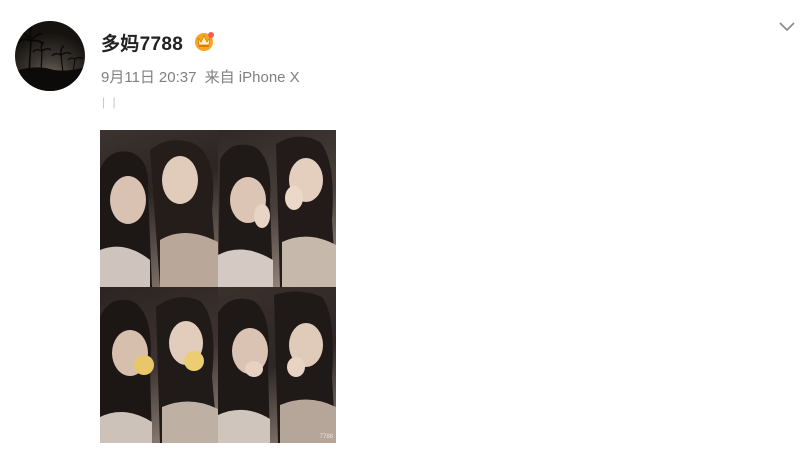 Image resolution: width=800 pixels, height=461 pixels. I want to click on post-time: 20:37, so click(178, 77).